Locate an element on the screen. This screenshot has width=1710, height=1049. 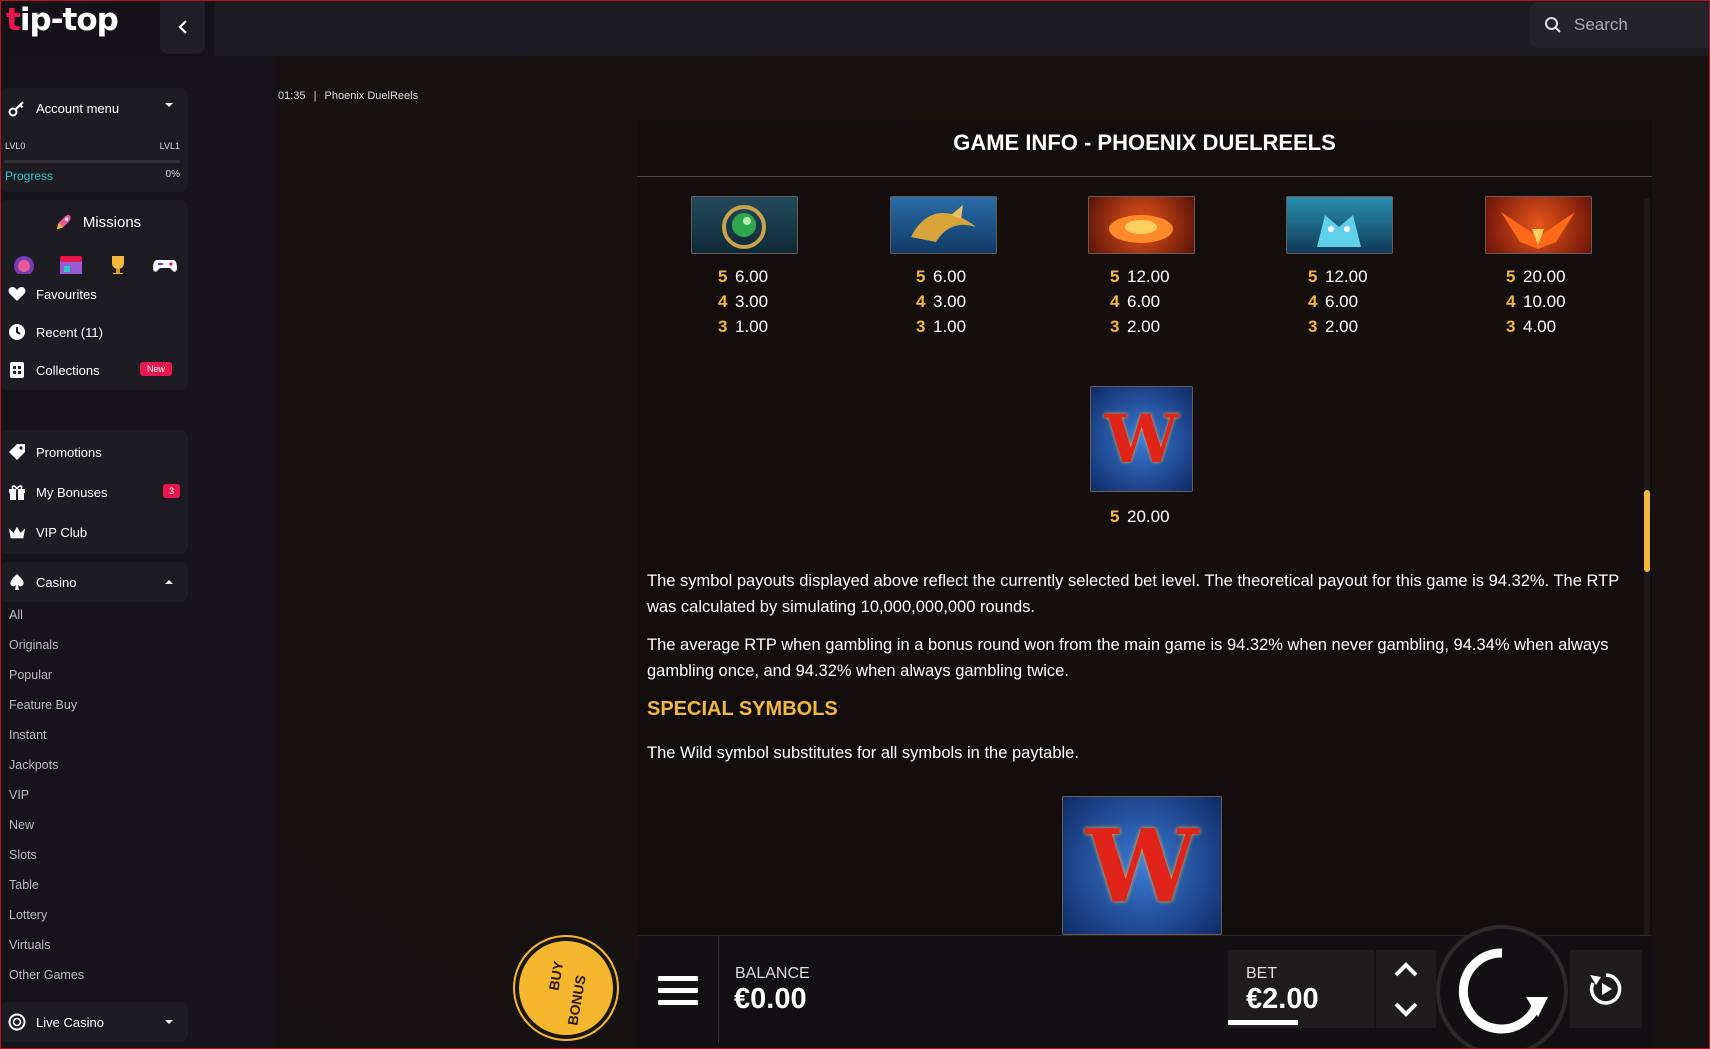
balance-value: €0.00 is located at coordinates (770, 999).